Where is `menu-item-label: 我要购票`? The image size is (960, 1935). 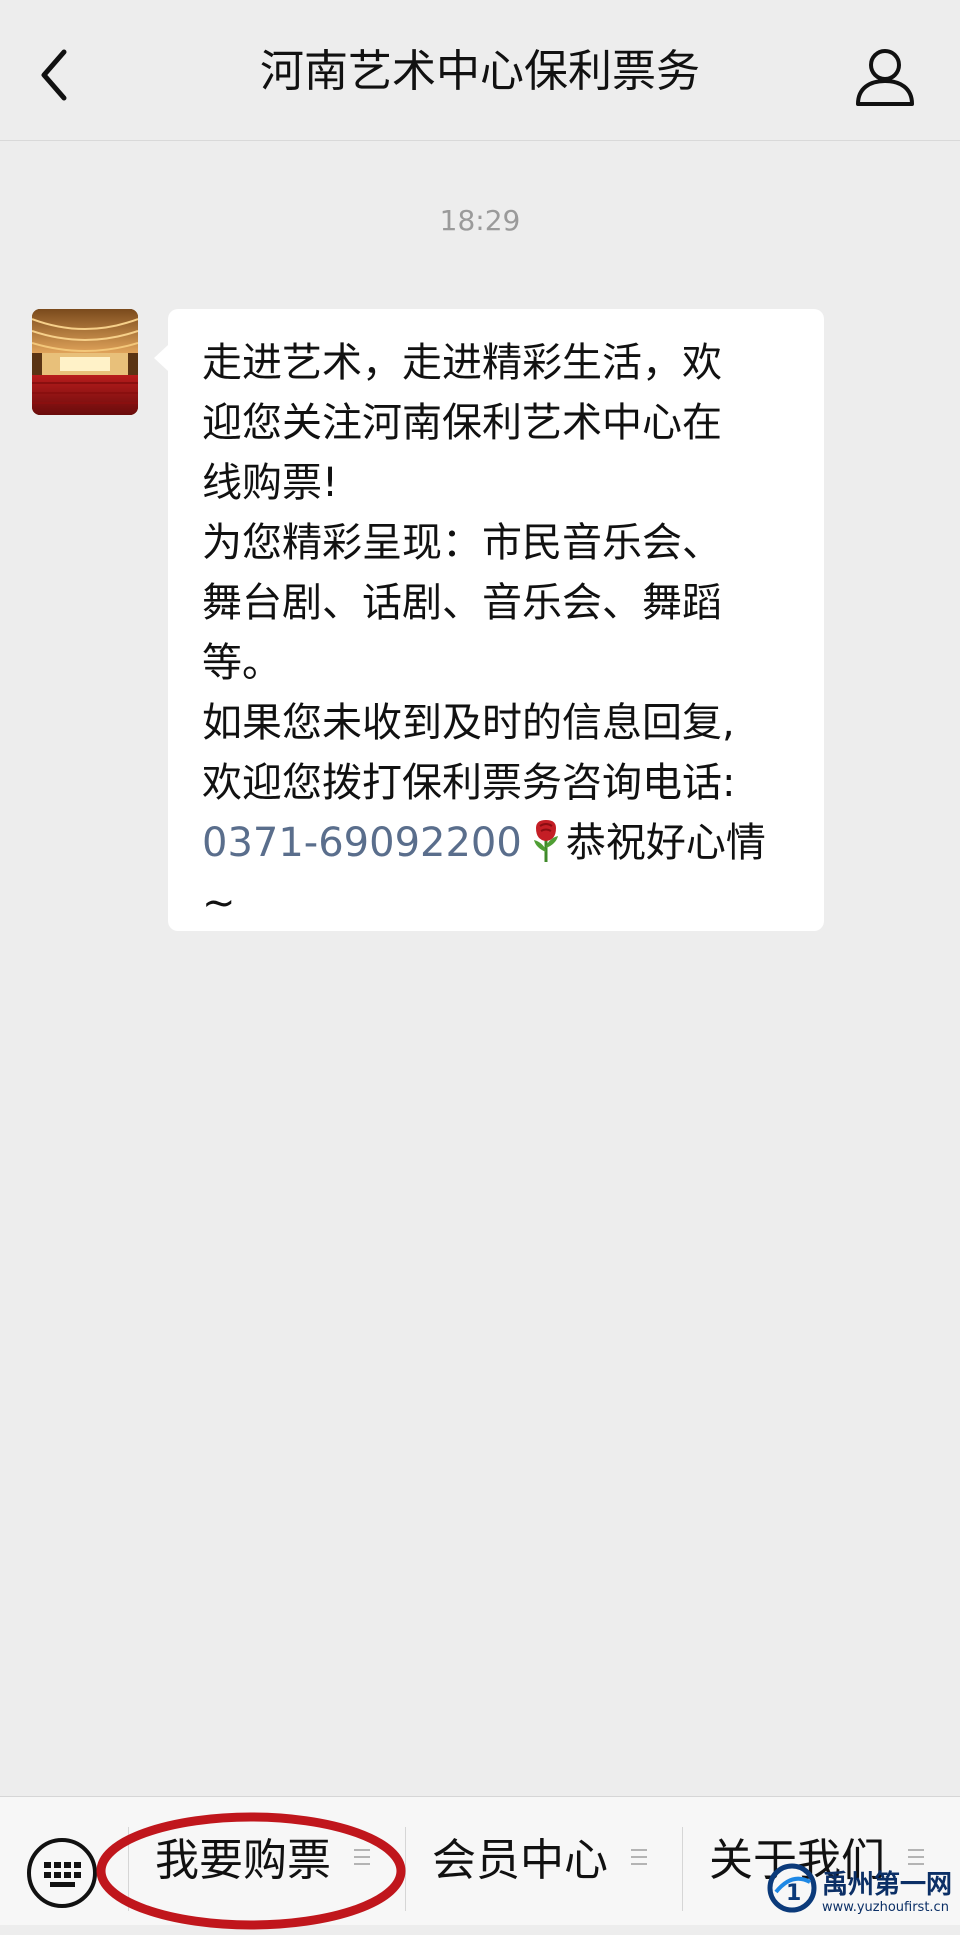
menu-item-label: 我要购票 is located at coordinates (243, 1860).